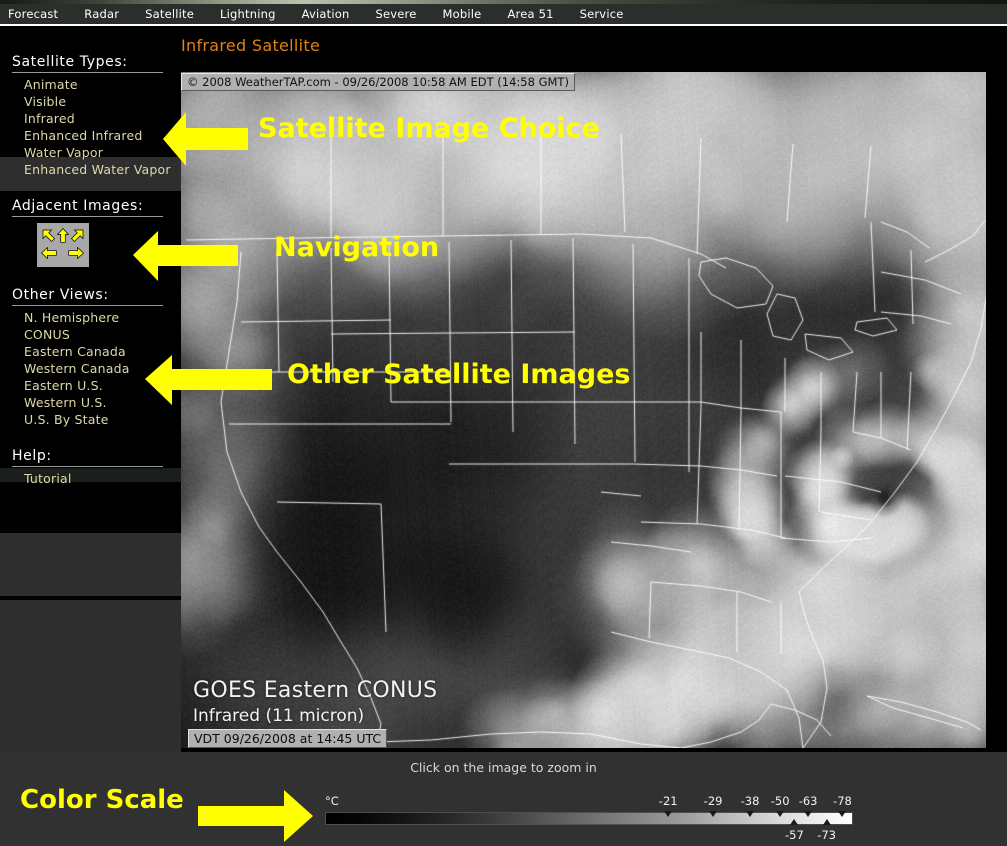  Describe the element at coordinates (90, 368) in the screenshot. I see `sidebar-item-western-canada: Western Canada` at that location.